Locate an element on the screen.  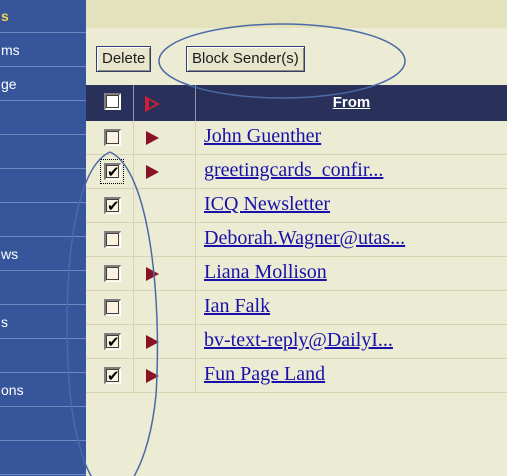
select-all-cell is located at coordinates (110, 103).